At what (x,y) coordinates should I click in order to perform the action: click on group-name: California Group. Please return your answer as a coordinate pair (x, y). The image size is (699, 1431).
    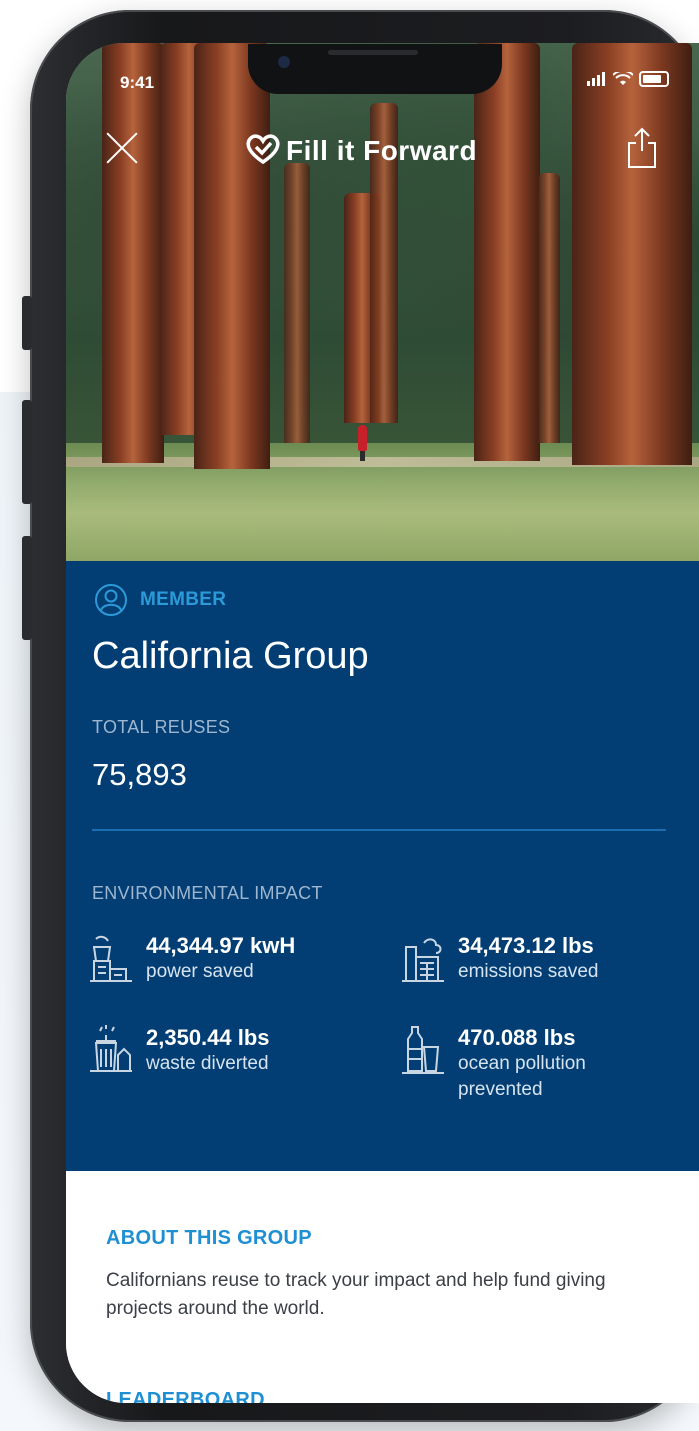
    Looking at the image, I should click on (230, 656).